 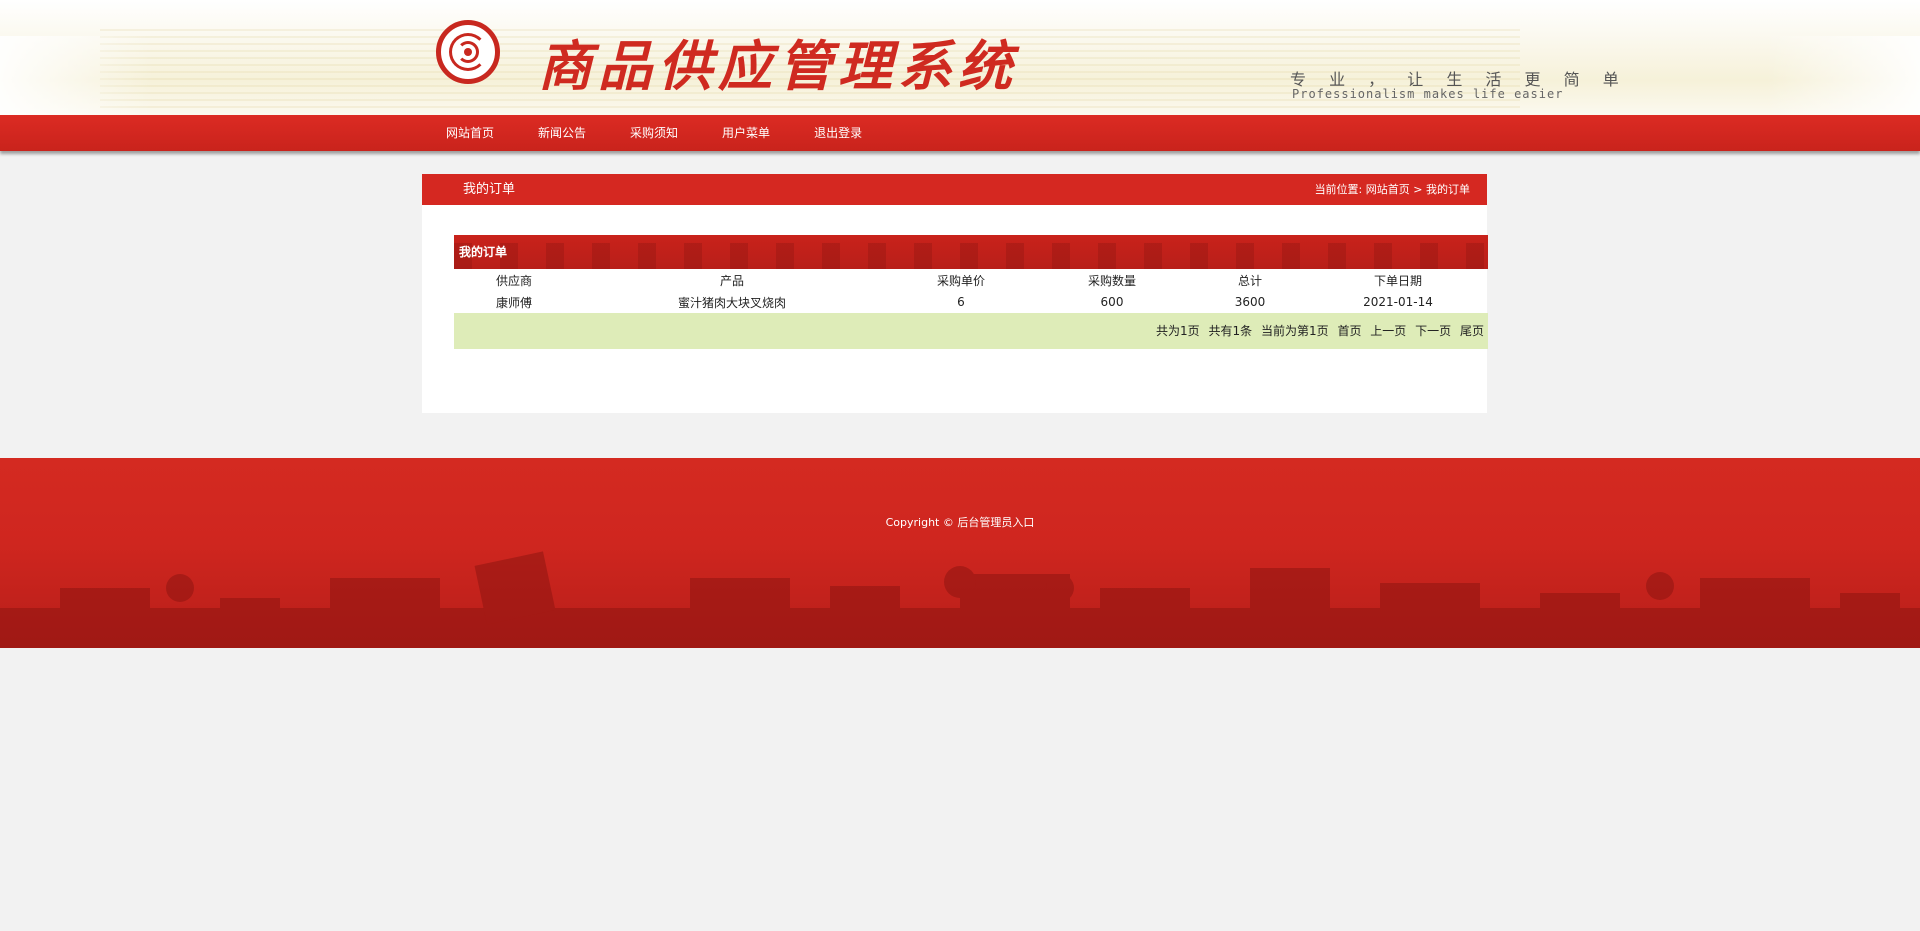 What do you see at coordinates (954, 189) in the screenshot?
I see `panel-header: 我的订单 当前位置: 网站首页 > 我的订单` at bounding box center [954, 189].